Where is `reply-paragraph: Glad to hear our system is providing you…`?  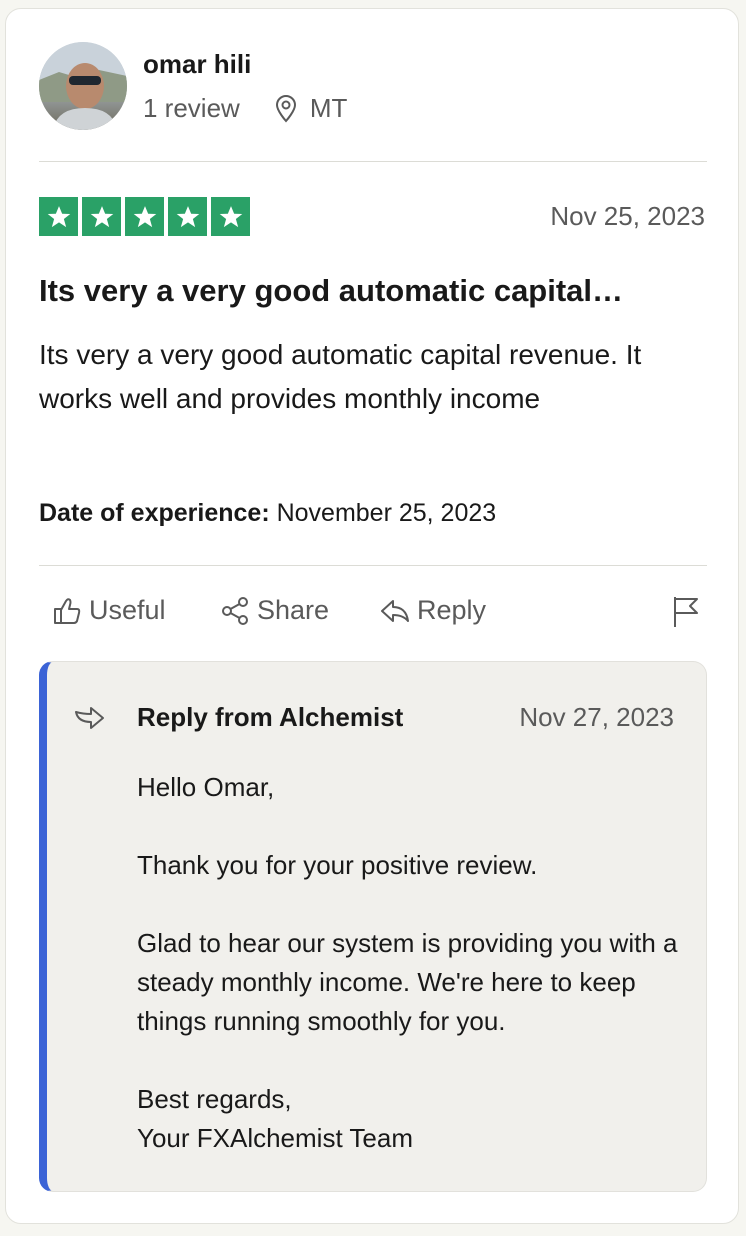 reply-paragraph: Glad to hear our system is providing you… is located at coordinates (407, 982).